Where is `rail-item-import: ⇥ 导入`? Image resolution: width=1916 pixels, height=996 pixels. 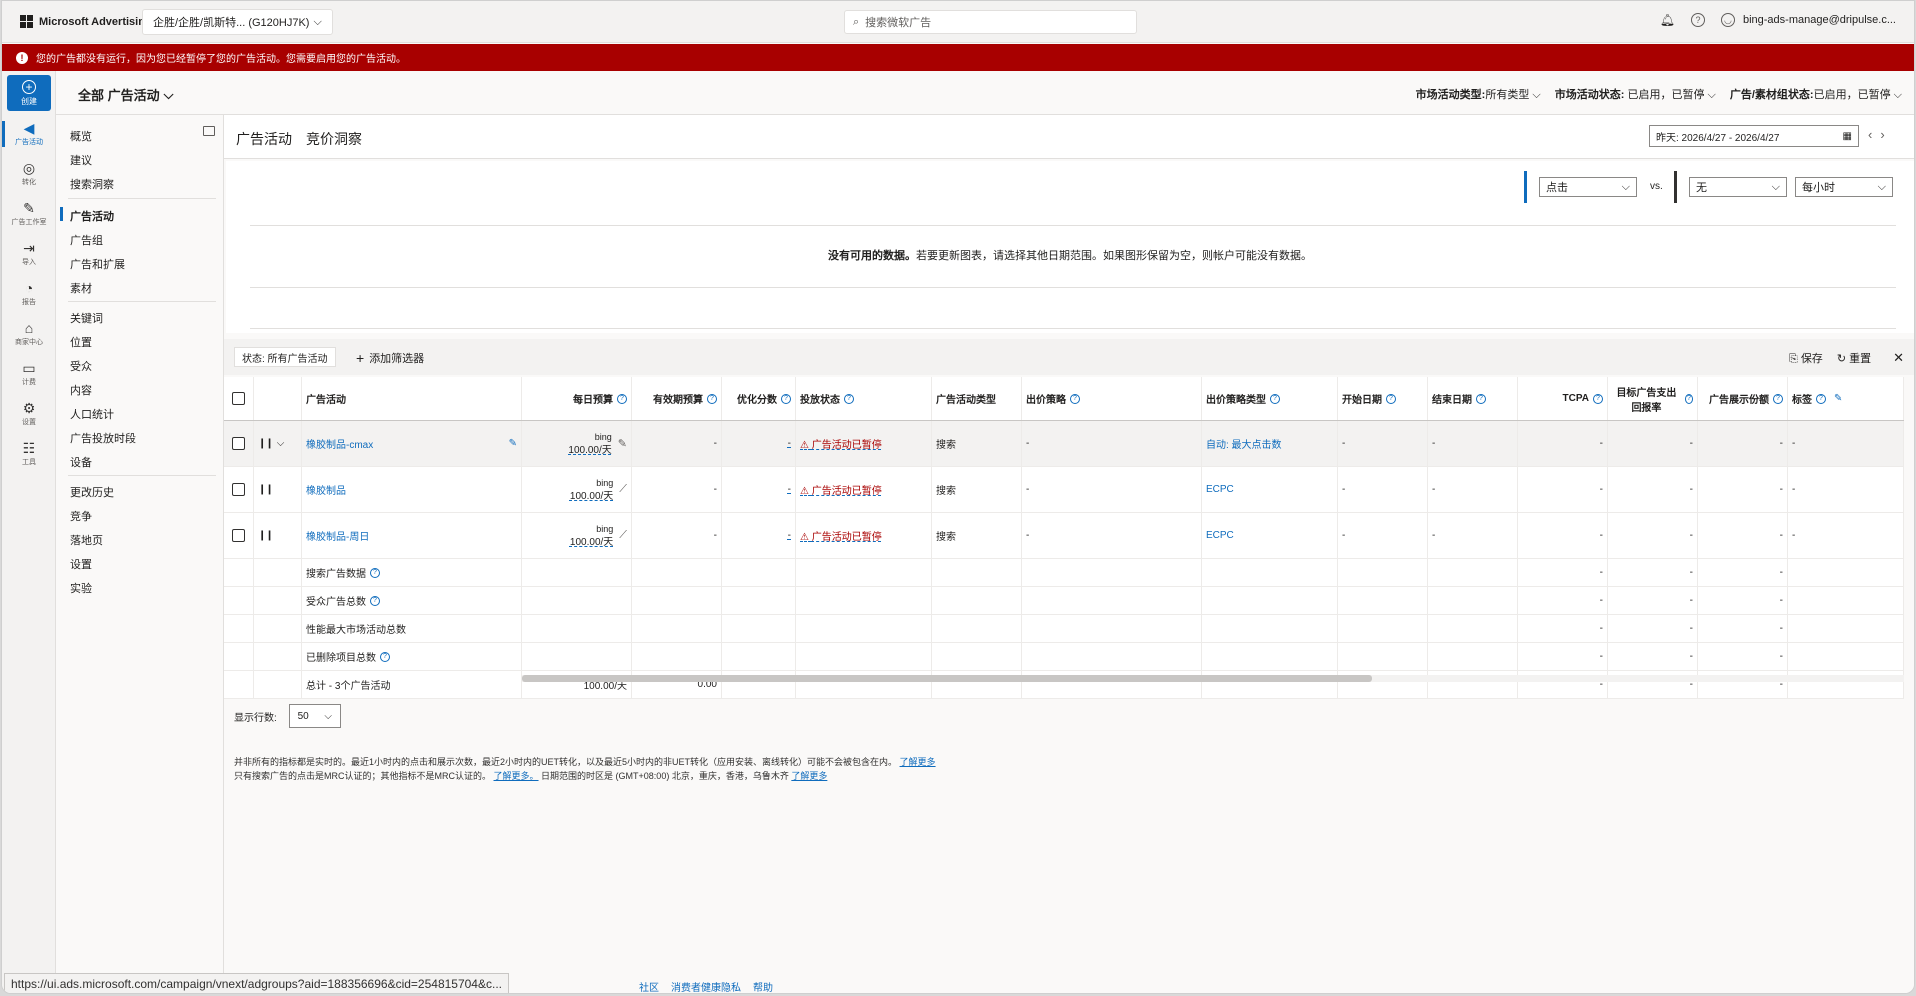
rail-item-import: ⇥ 导入 is located at coordinates (29, 254).